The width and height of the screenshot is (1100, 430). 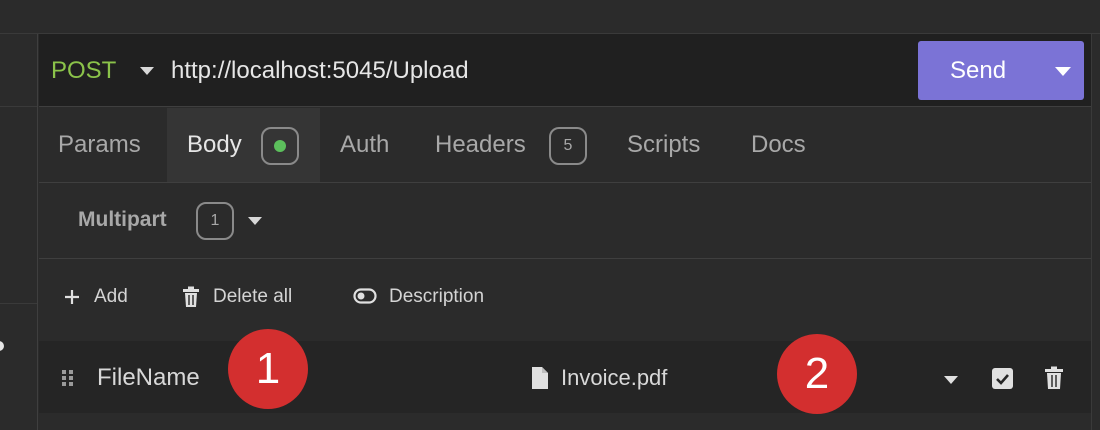 What do you see at coordinates (1054, 378) in the screenshot?
I see `delete-field-icon` at bounding box center [1054, 378].